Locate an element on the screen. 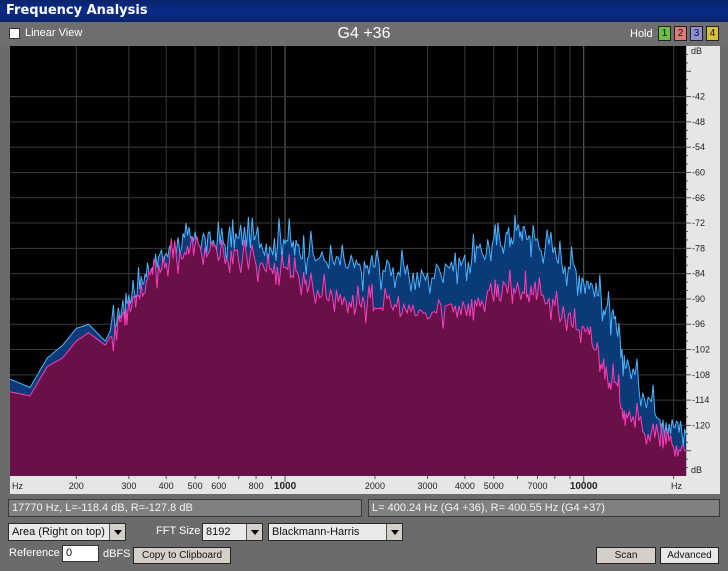  freq-tick-label: 7000 is located at coordinates (537, 486).